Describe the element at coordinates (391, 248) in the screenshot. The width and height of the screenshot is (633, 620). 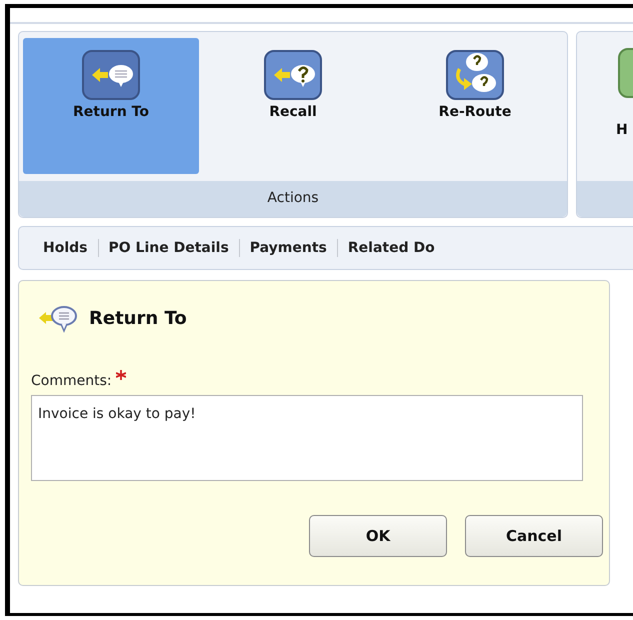
I see `tab: Related Do` at that location.